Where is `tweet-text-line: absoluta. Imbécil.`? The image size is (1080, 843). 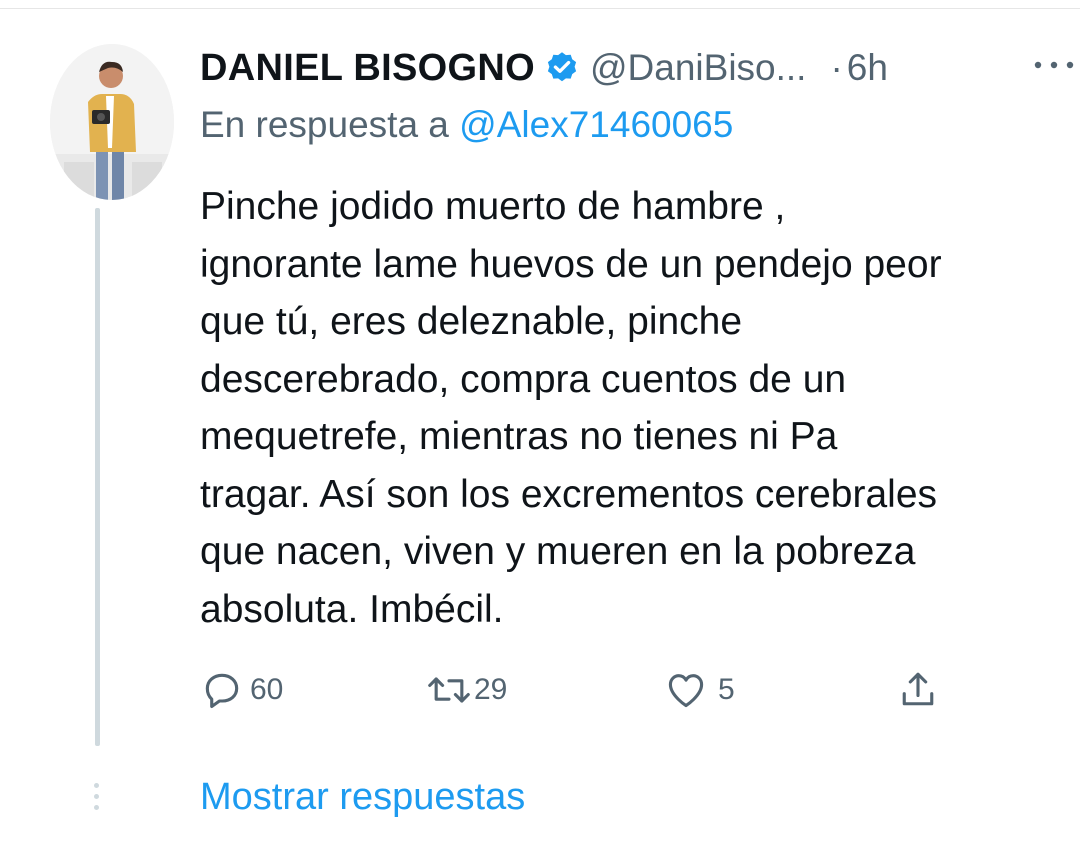
tweet-text-line: absoluta. Imbécil. is located at coordinates (352, 609).